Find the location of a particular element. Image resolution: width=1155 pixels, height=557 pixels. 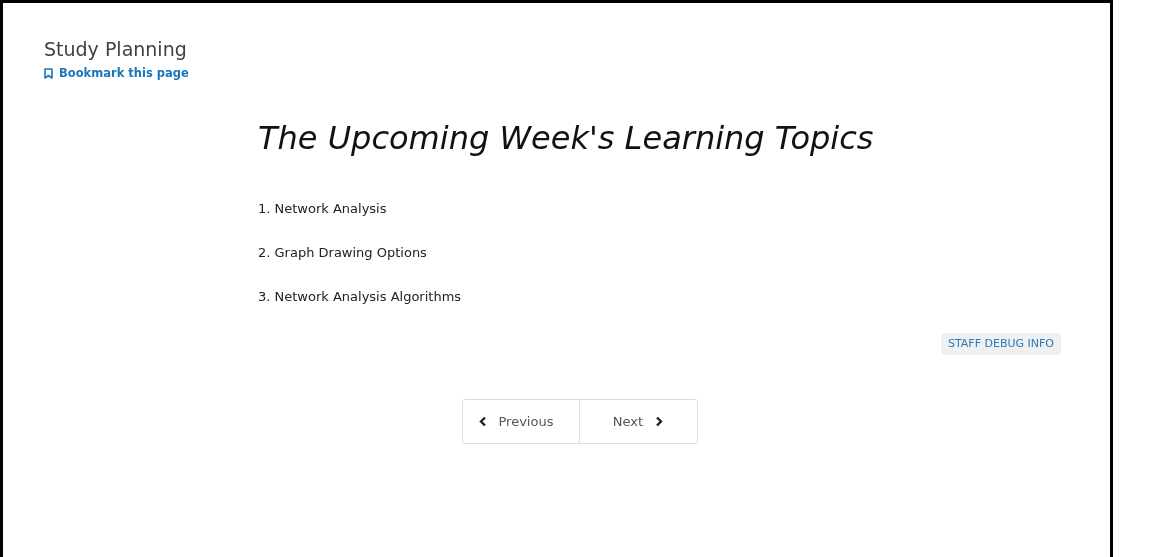

bookmark-icon is located at coordinates (48, 74).